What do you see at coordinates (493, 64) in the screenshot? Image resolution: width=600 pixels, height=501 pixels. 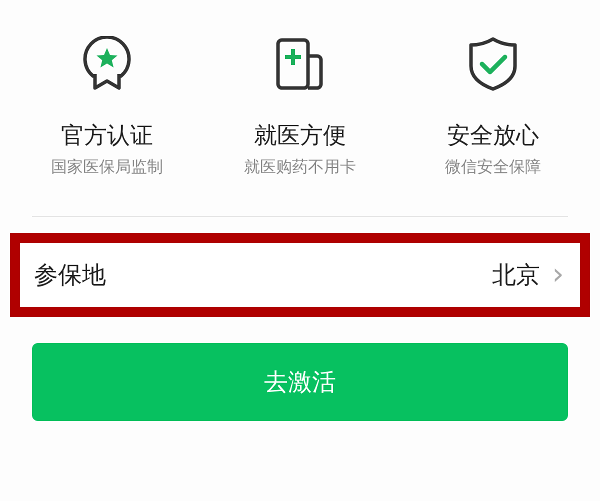 I see `shield-check-icon` at bounding box center [493, 64].